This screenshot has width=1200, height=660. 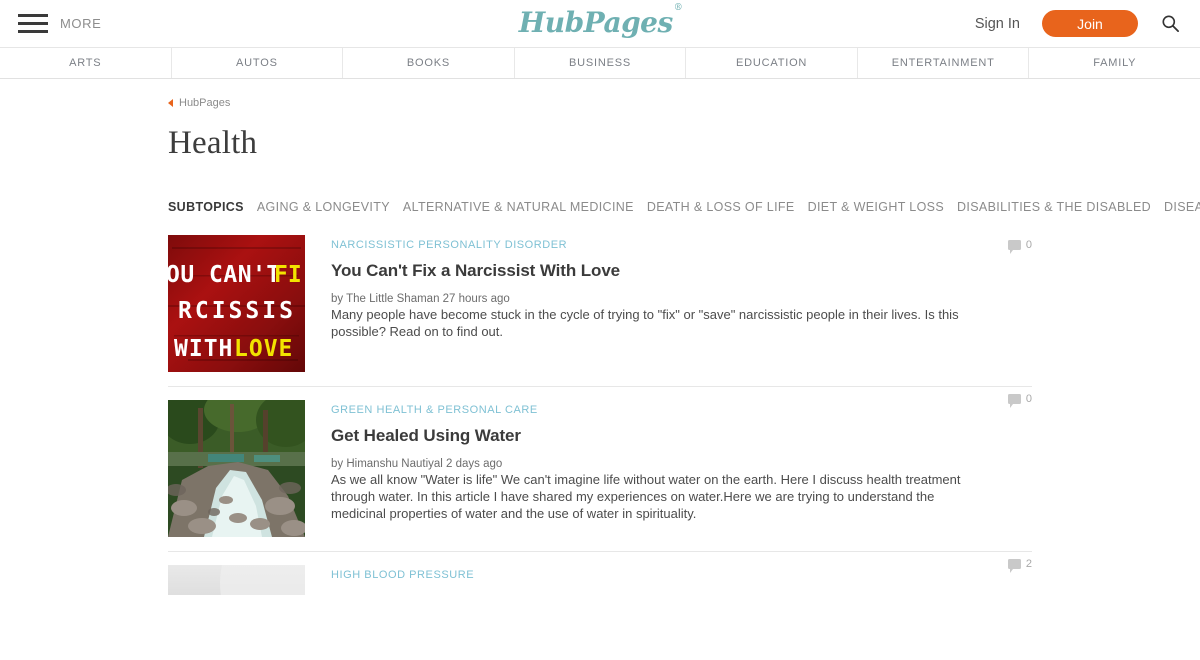 I want to click on article-category-link: NARCISSISTIC PERSONALITY DISORDER, so click(x=449, y=245).